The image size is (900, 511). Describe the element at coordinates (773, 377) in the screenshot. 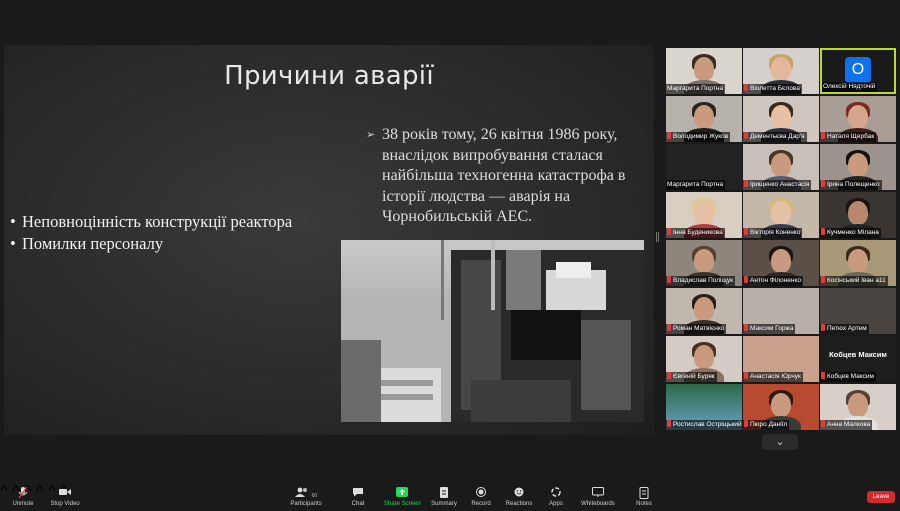

I see `participant-name-label: Анастасія Юрчук` at that location.